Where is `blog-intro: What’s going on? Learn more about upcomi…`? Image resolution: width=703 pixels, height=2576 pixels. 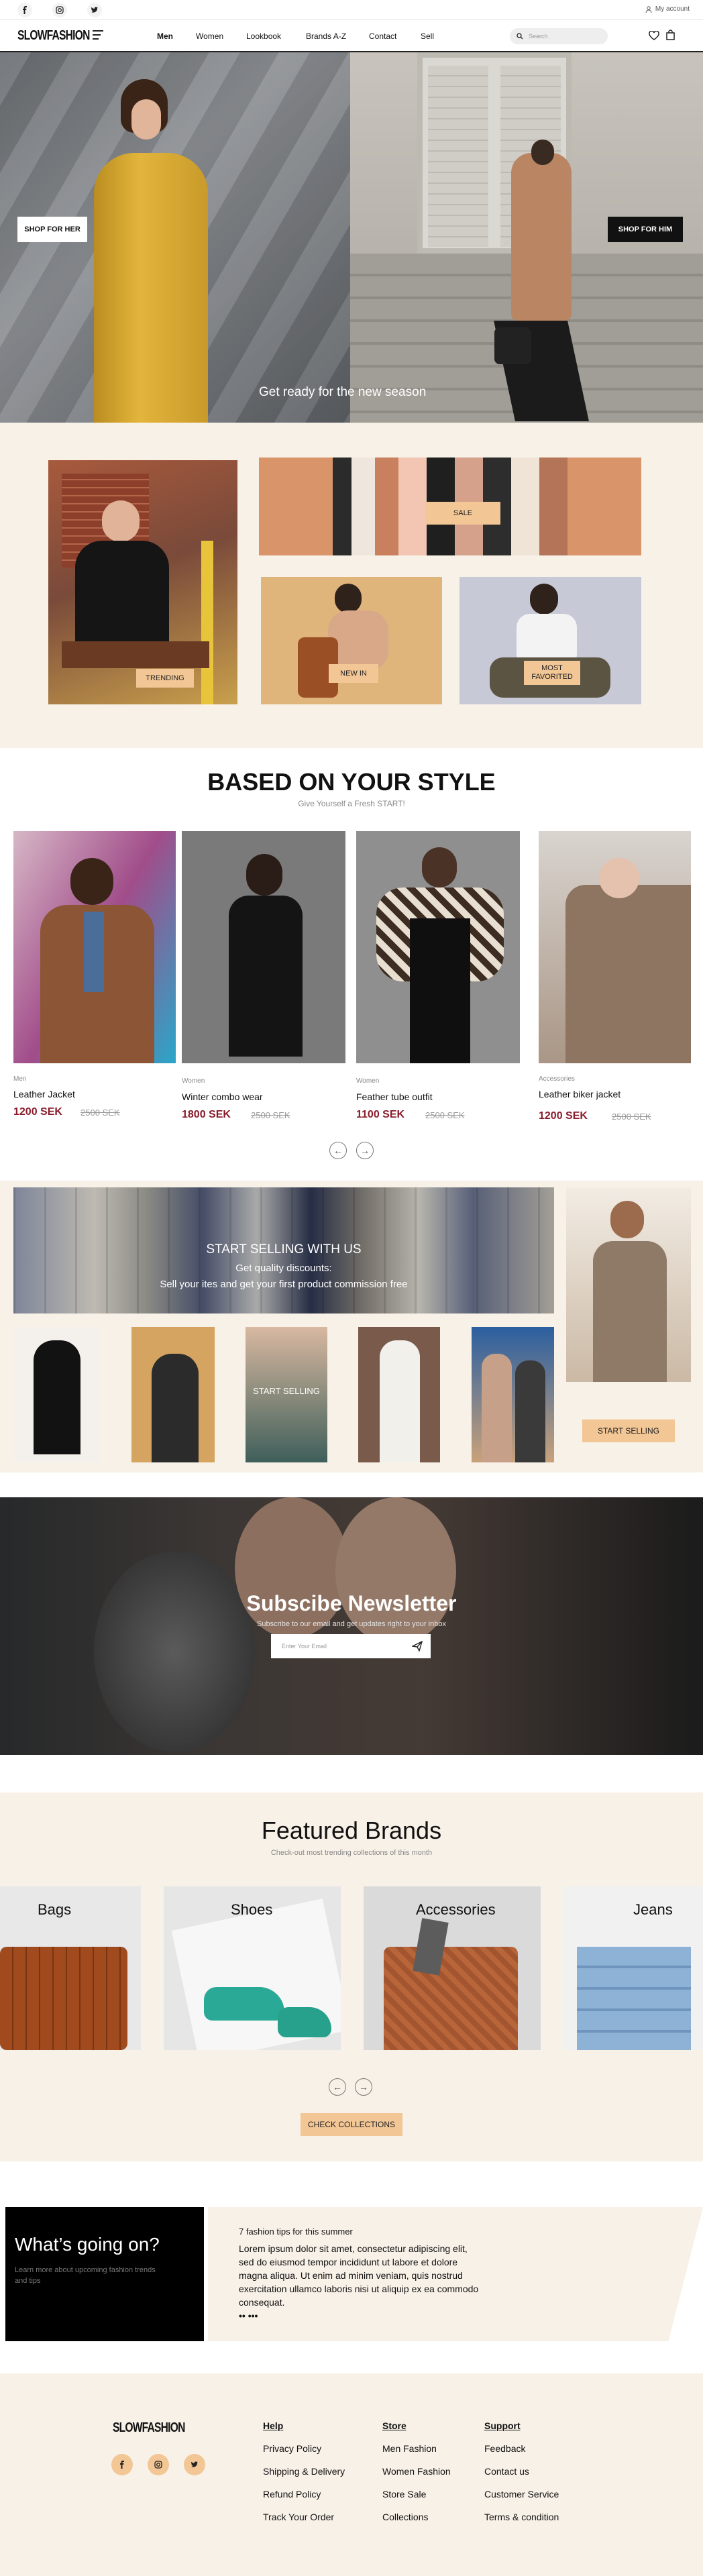 blog-intro: What’s going on? Learn more about upcomi… is located at coordinates (104, 2274).